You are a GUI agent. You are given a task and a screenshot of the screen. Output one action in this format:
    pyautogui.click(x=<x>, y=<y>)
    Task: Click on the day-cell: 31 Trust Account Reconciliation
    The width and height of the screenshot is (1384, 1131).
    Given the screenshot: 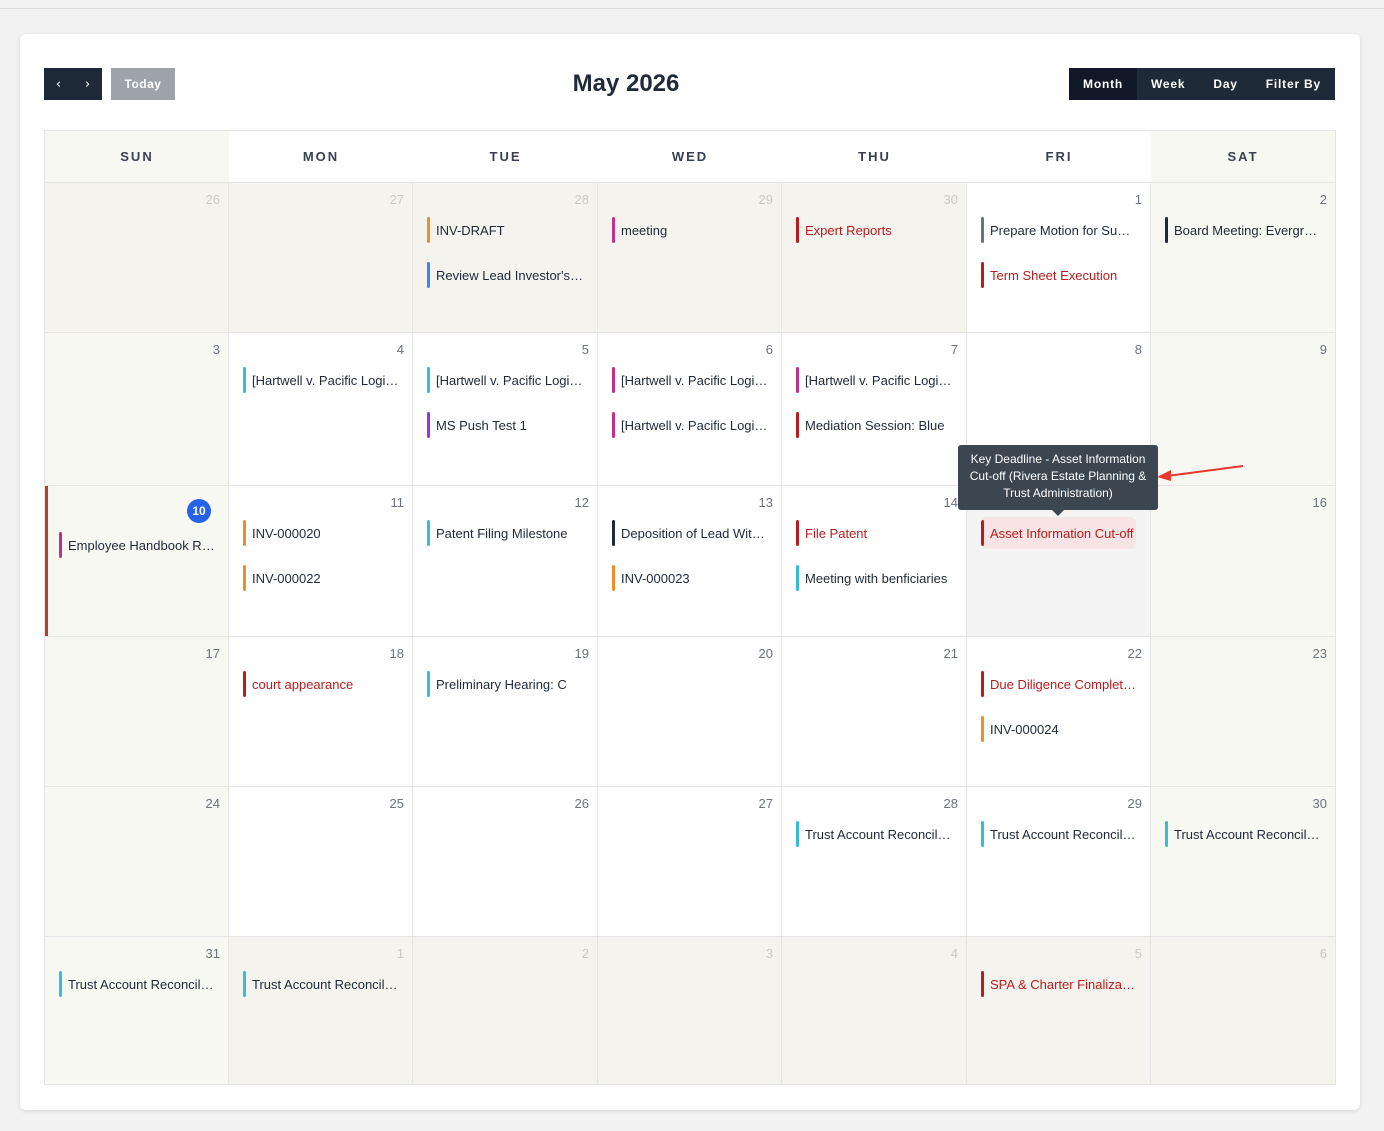 What is the action you would take?
    pyautogui.click(x=137, y=1010)
    